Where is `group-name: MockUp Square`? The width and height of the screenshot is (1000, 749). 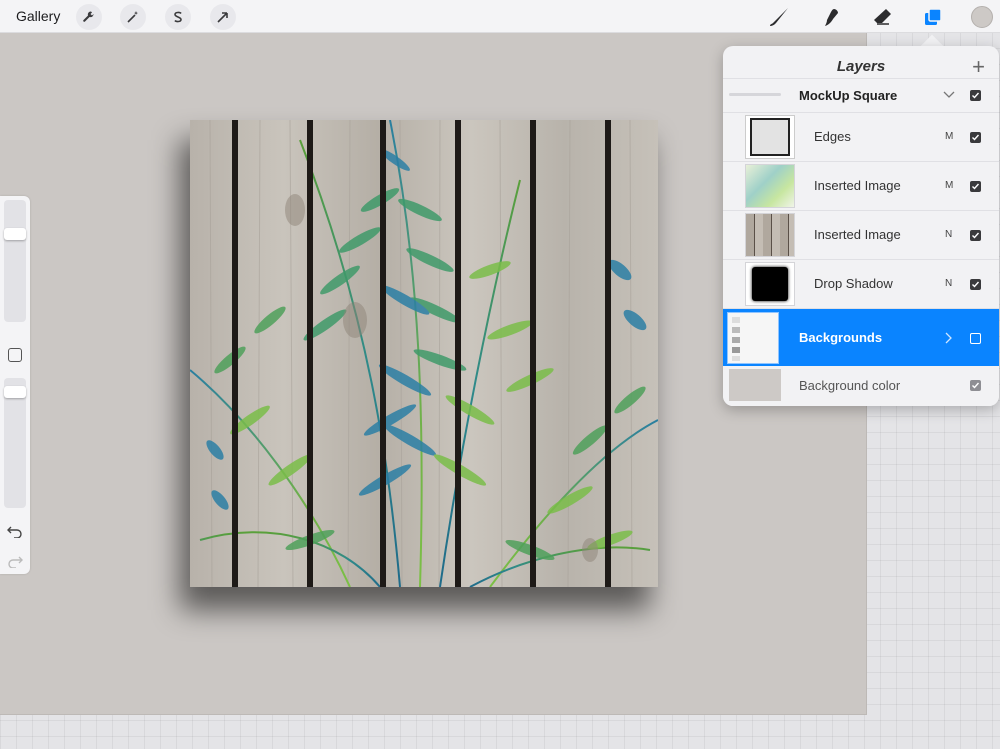 group-name: MockUp Square is located at coordinates (848, 95).